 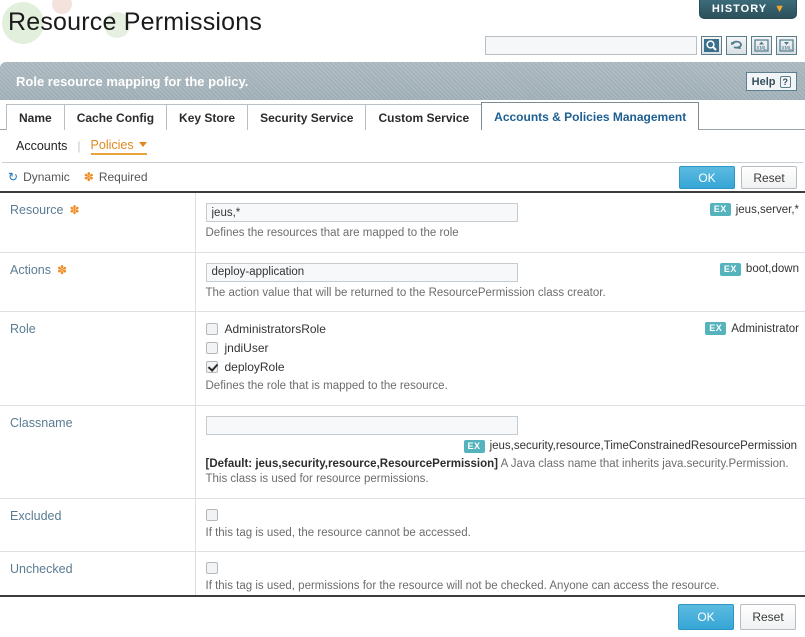 What do you see at coordinates (98, 358) in the screenshot?
I see `label-cell-role: Role` at bounding box center [98, 358].